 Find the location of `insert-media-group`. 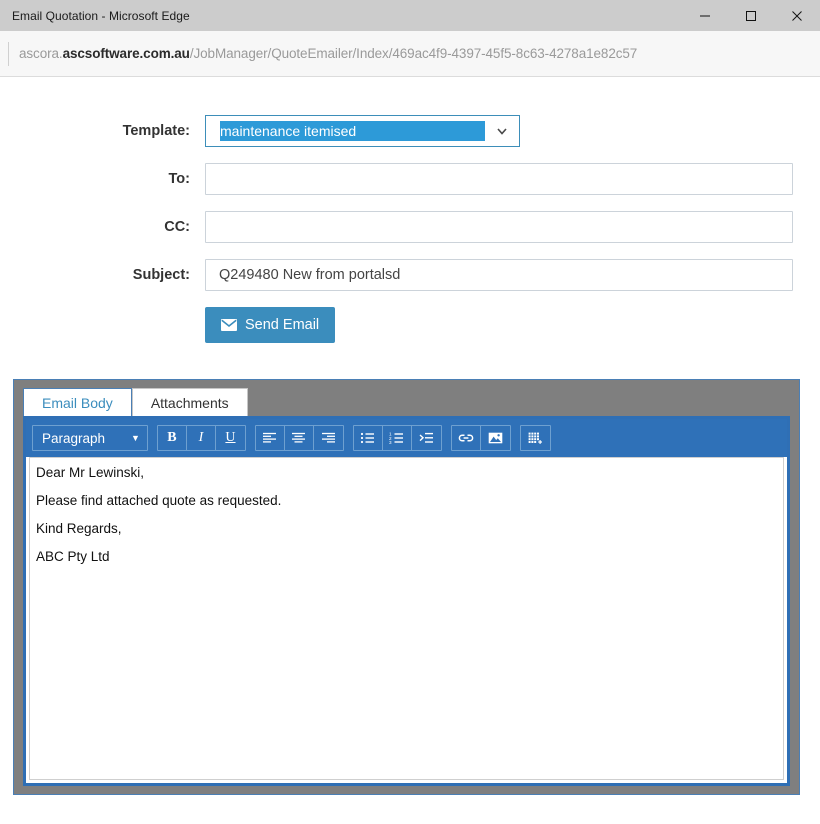

insert-media-group is located at coordinates (480, 438).